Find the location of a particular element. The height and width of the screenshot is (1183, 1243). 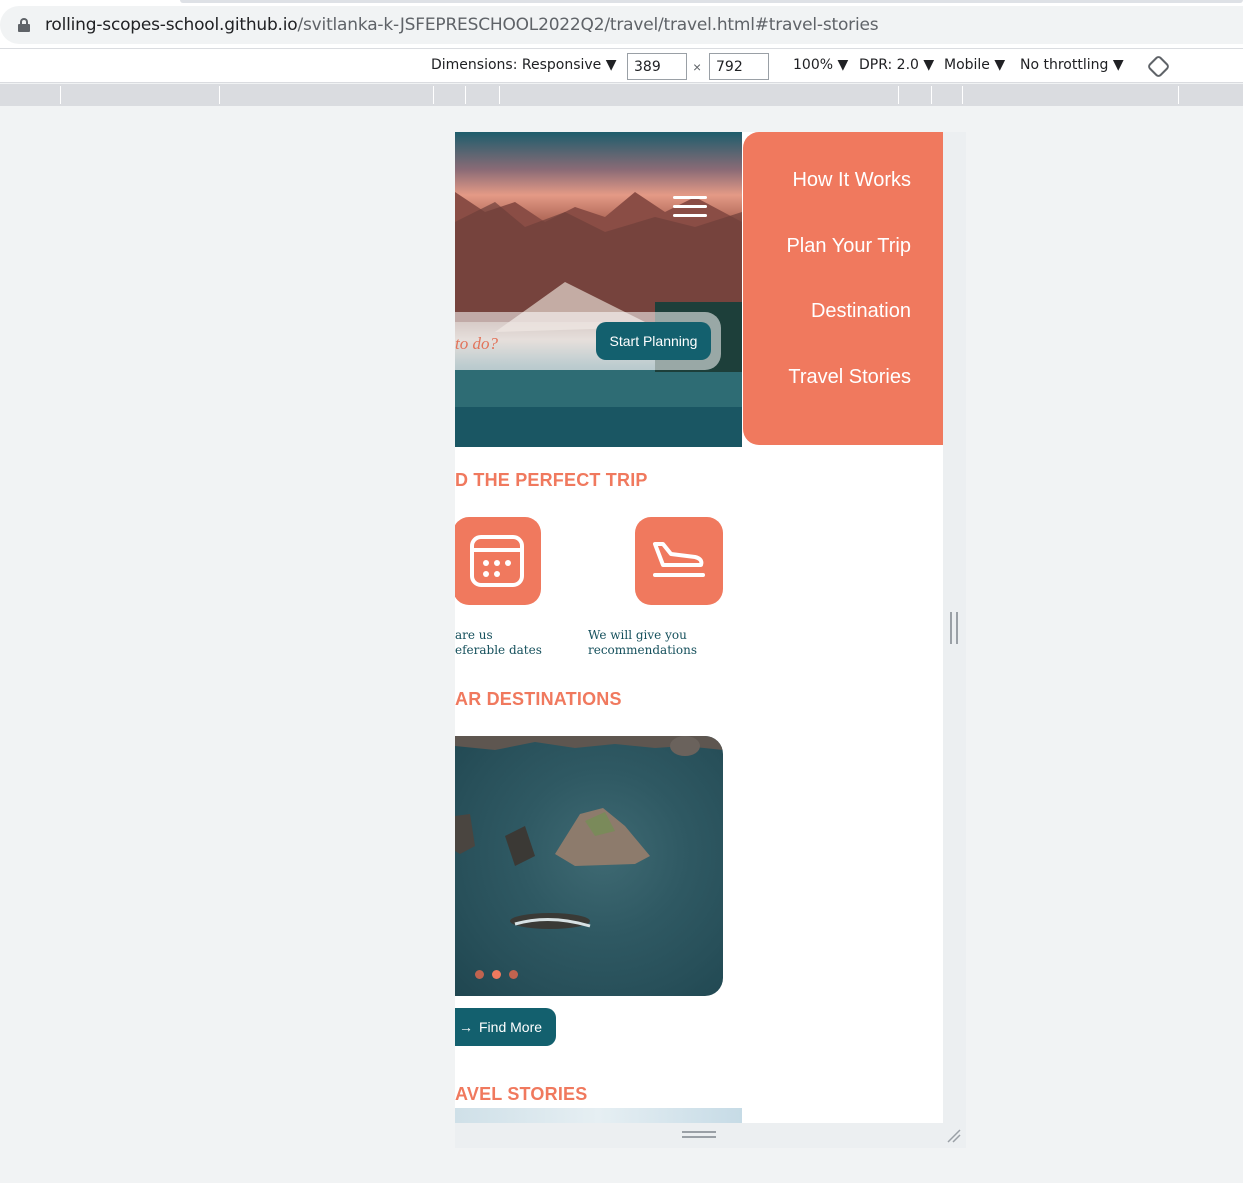

start-planning-button: Start Planning is located at coordinates (653, 341).